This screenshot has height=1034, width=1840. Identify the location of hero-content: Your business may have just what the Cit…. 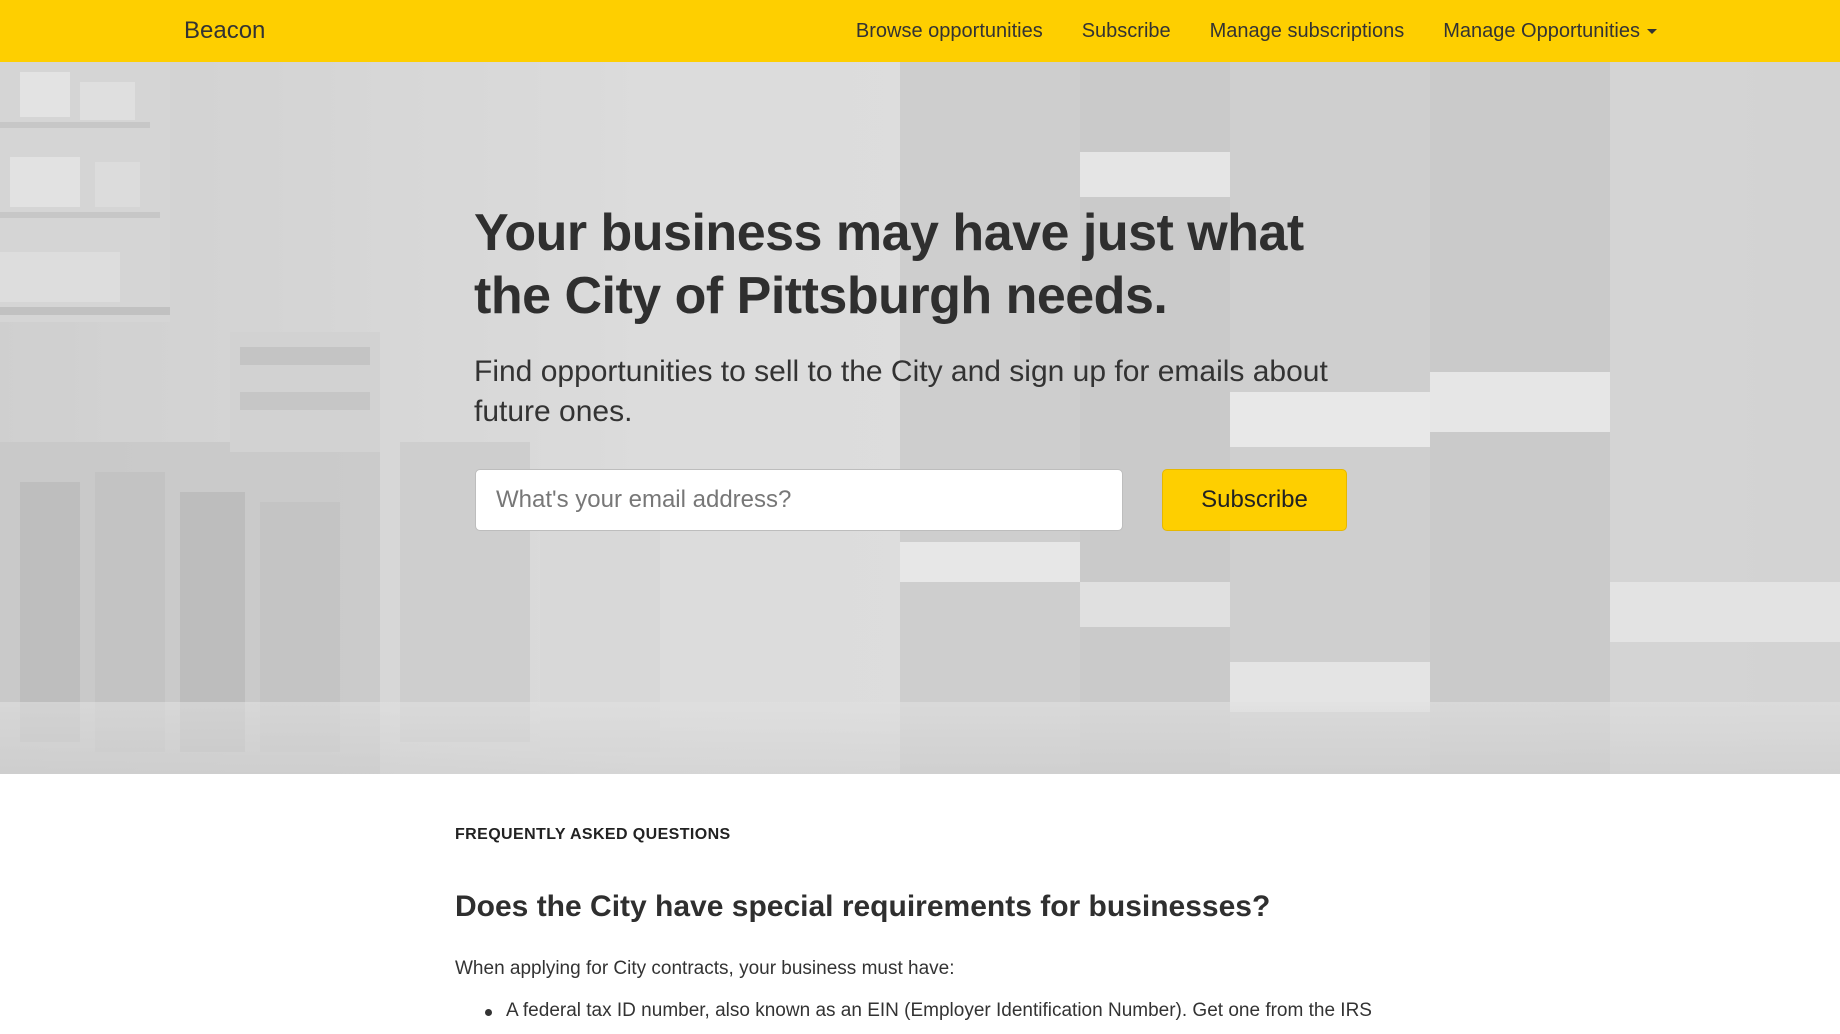
(924, 317).